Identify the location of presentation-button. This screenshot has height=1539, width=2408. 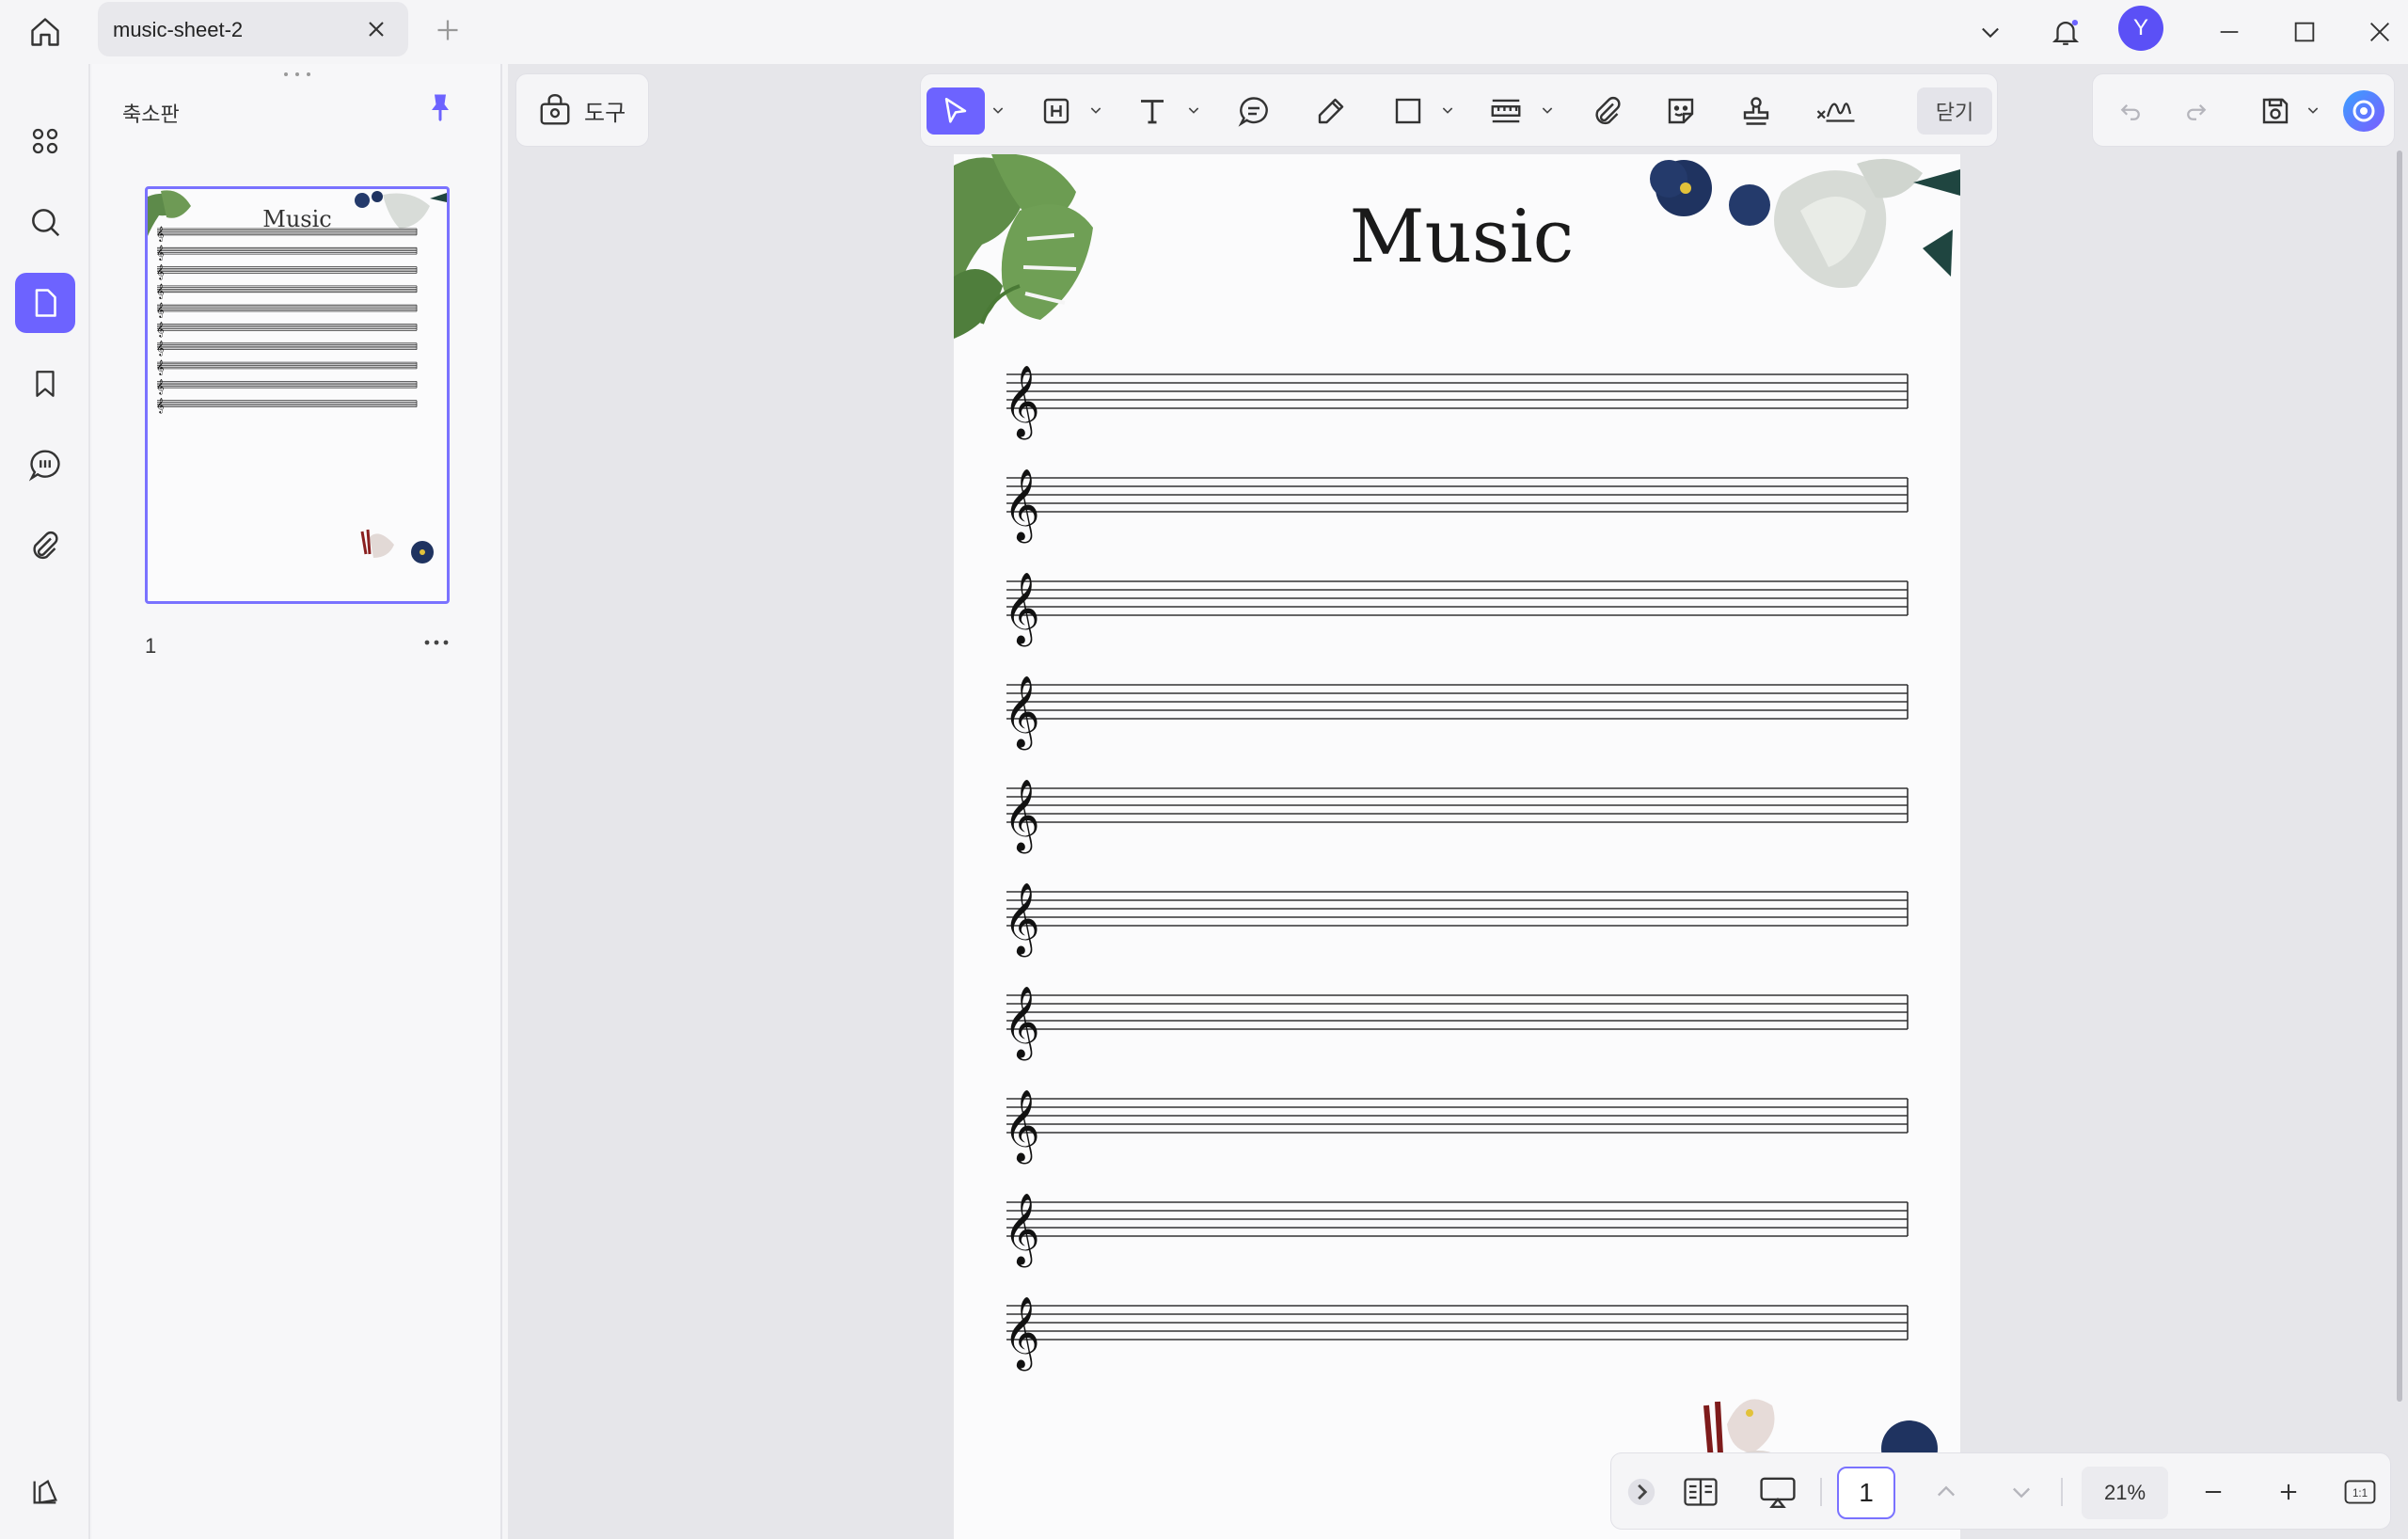
(1778, 1491).